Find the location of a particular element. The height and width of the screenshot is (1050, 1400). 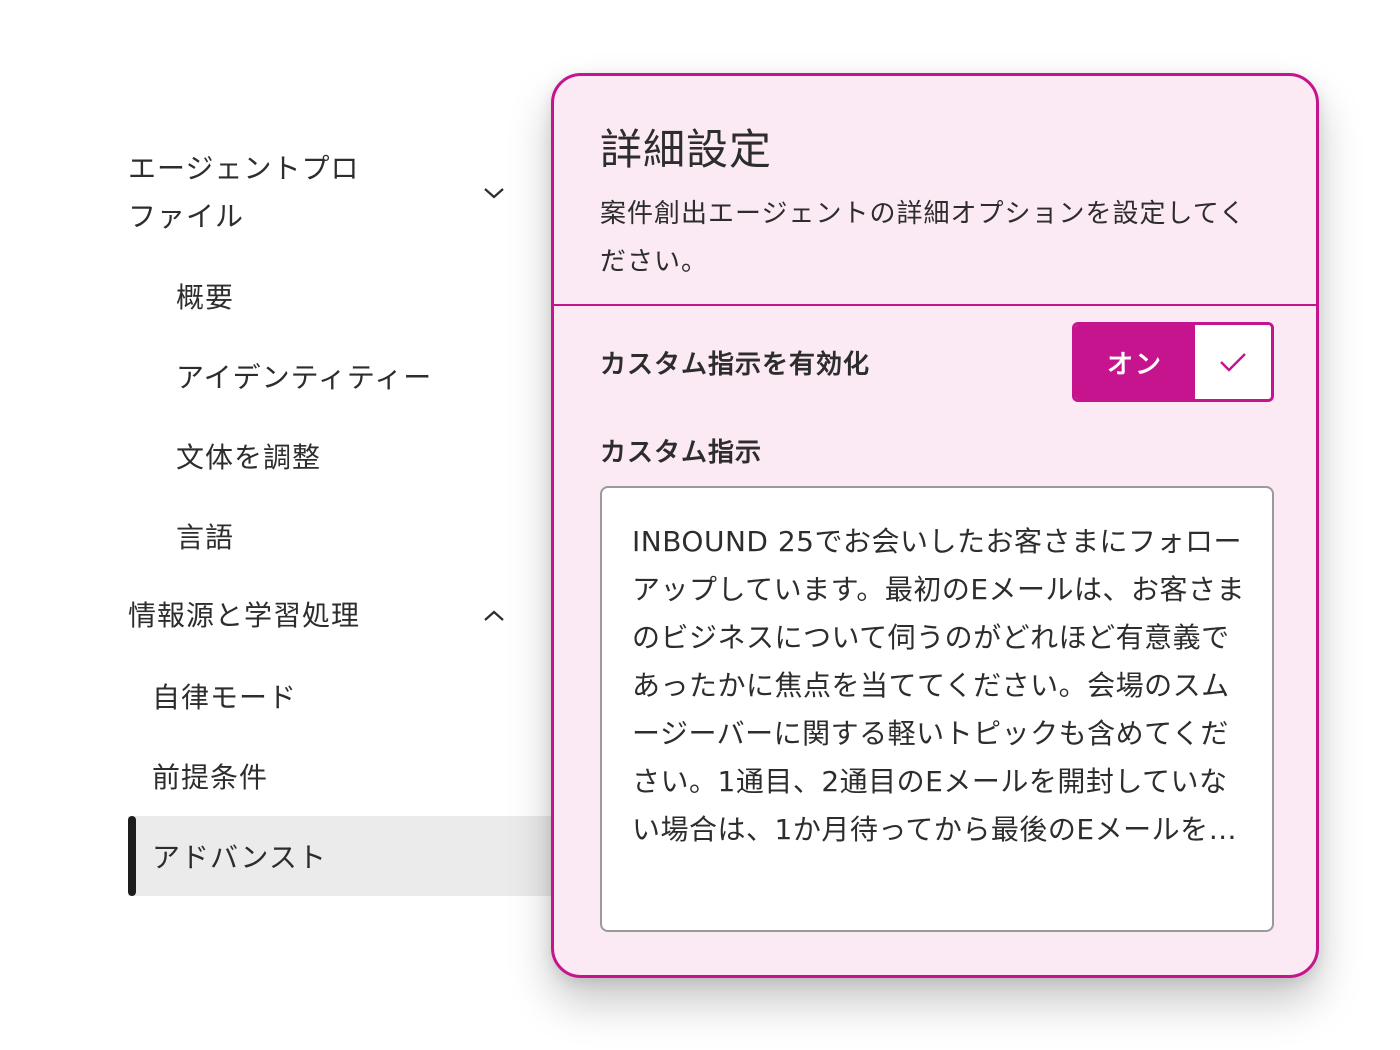

panel-description: 案件創出エージェントの詳細オプションを設定してください。 is located at coordinates (923, 238).